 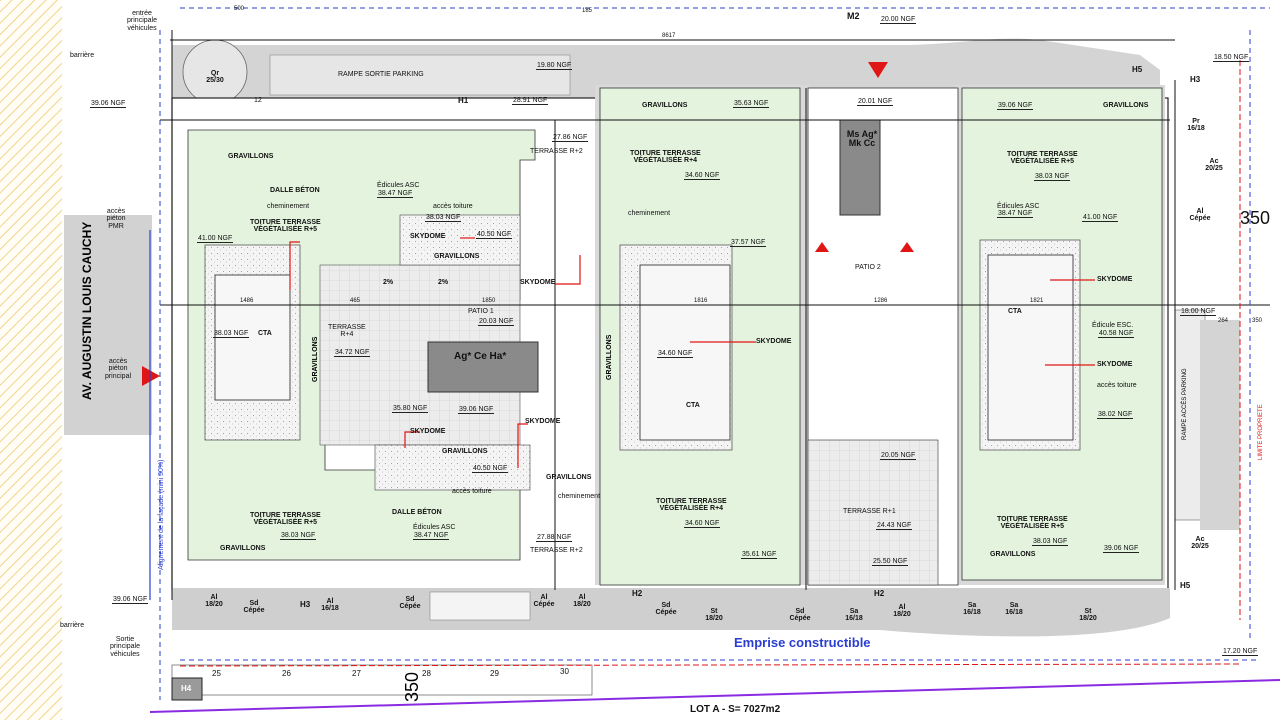 What do you see at coordinates (582, 597) in the screenshot?
I see `tree-6-code: Al` at bounding box center [582, 597].